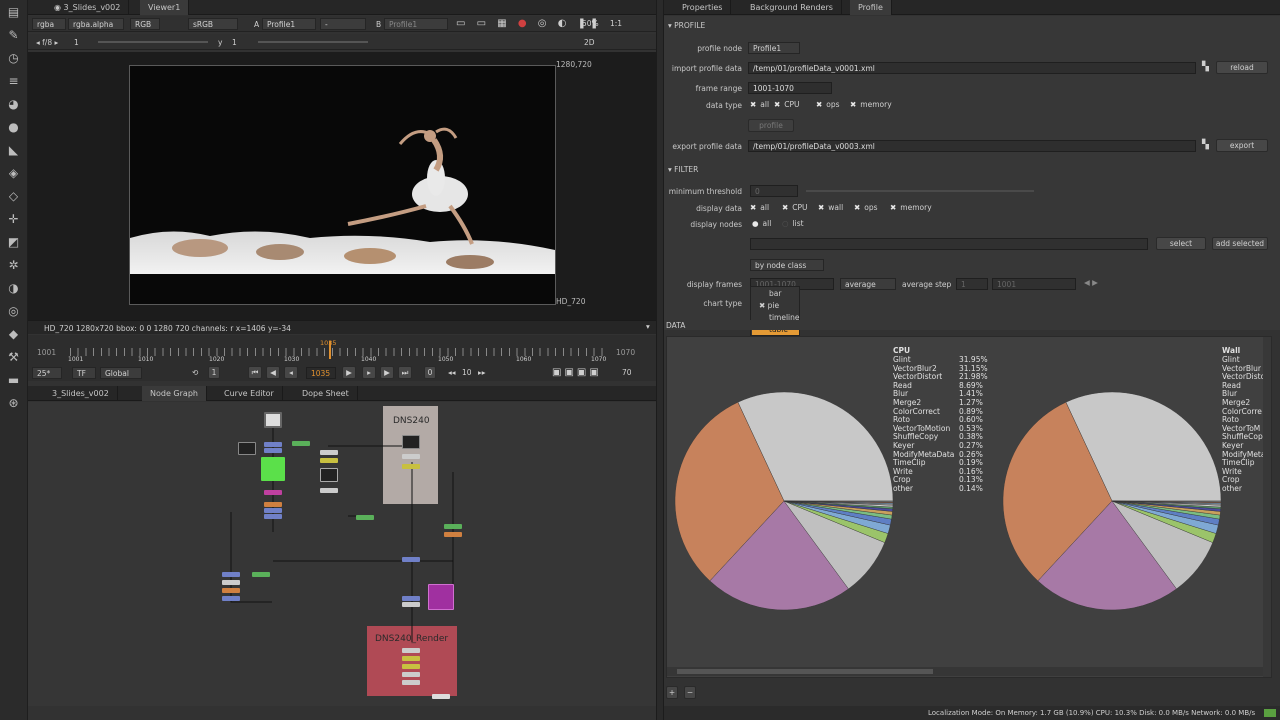 The image size is (1280, 720). I want to click on tab-properties: Properties, so click(703, 7).